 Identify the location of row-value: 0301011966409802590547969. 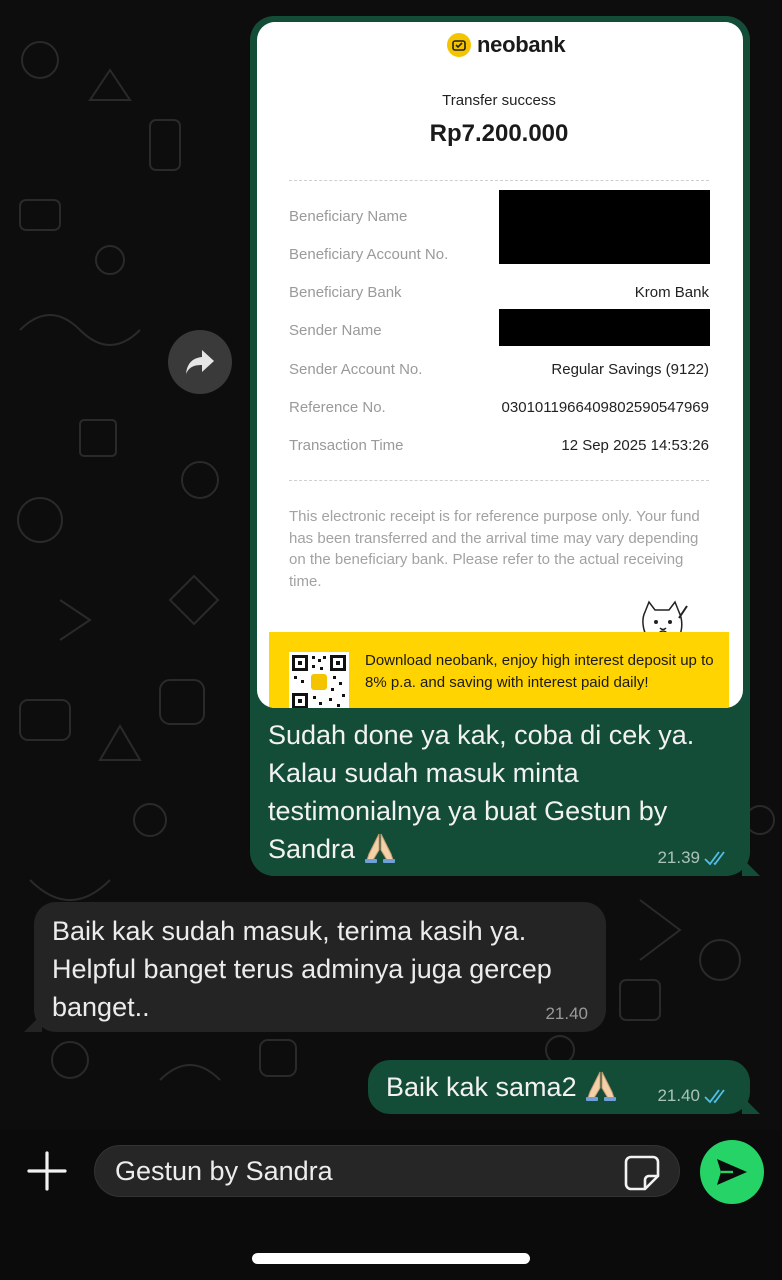
(605, 407).